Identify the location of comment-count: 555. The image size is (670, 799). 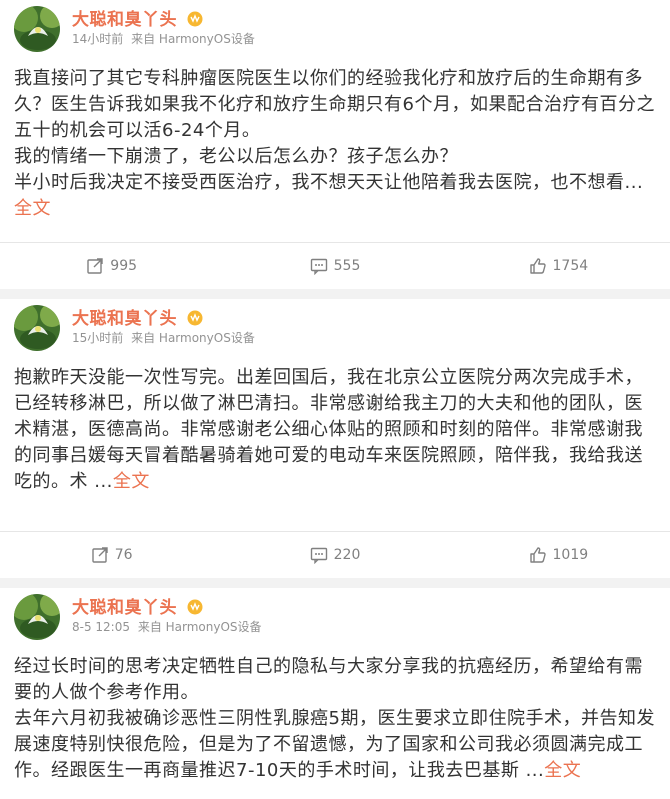
(347, 266).